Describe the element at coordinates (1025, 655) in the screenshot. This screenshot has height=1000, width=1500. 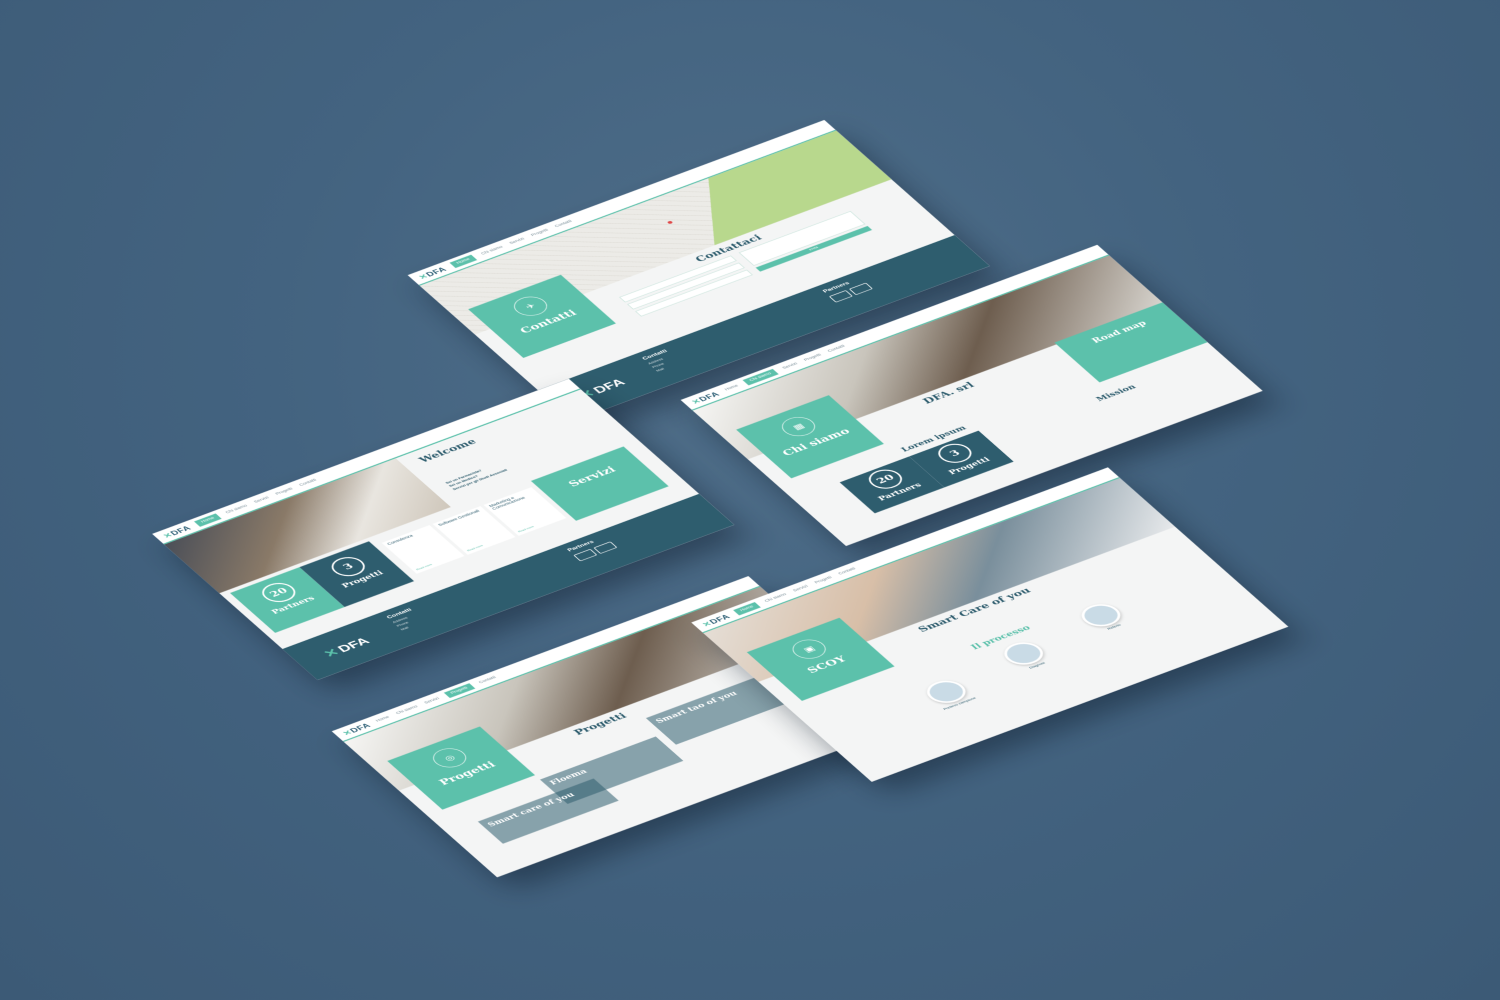
I see `process-step: Diagnosi` at that location.